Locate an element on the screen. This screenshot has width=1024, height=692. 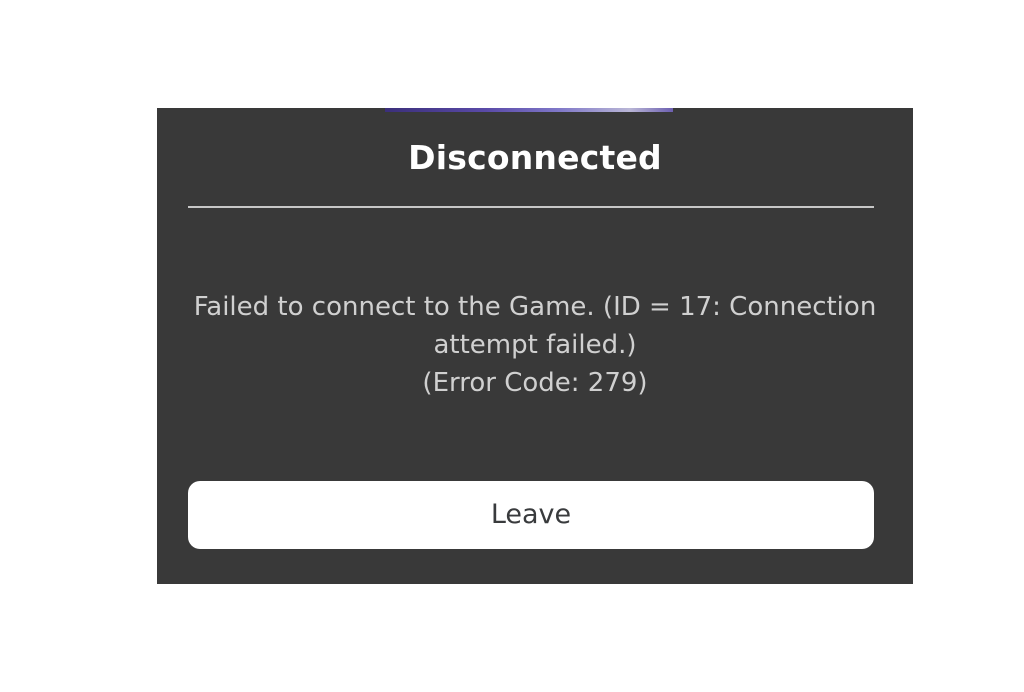
dialog-title: Disconnected is located at coordinates (535, 157).